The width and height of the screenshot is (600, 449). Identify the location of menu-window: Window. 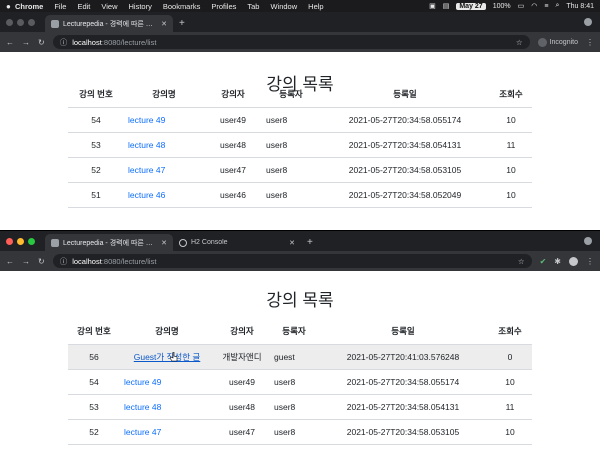
(283, 6).